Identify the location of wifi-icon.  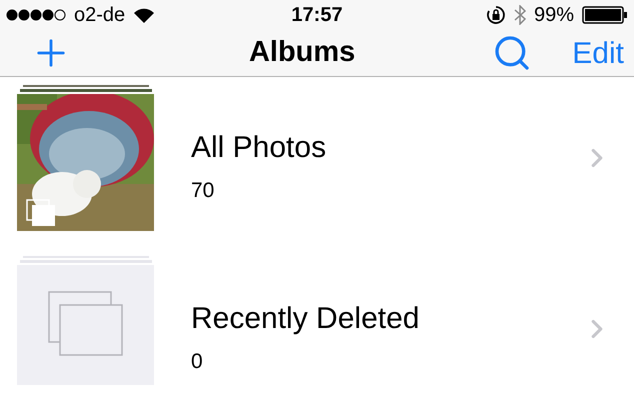
(144, 15).